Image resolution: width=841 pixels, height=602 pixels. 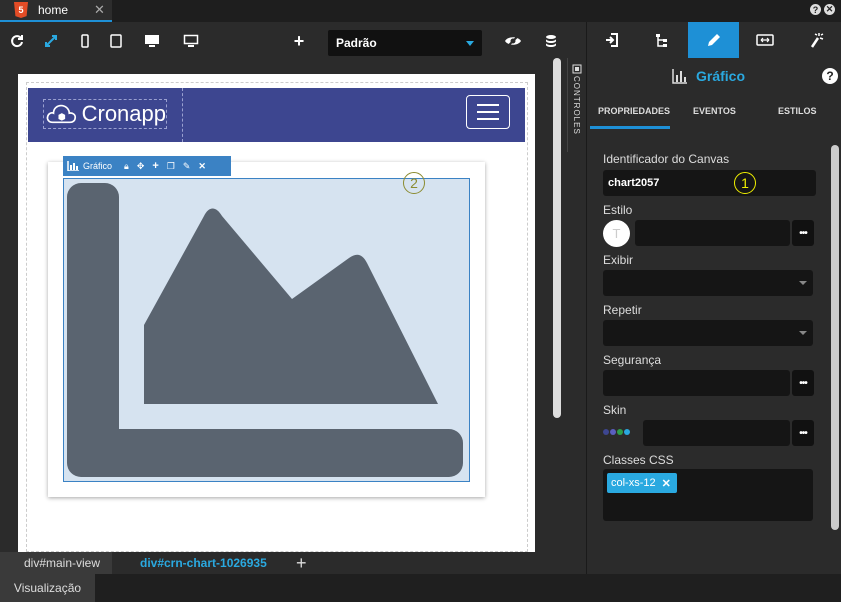 I want to click on html5-icon: 5, so click(x=21, y=10).